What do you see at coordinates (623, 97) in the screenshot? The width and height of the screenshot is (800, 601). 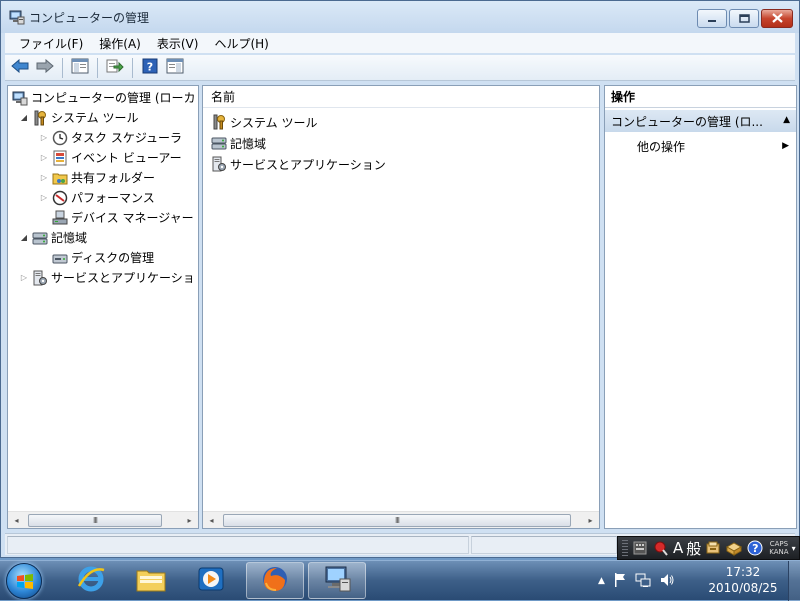 I see `actions-header-label: 操作` at bounding box center [623, 97].